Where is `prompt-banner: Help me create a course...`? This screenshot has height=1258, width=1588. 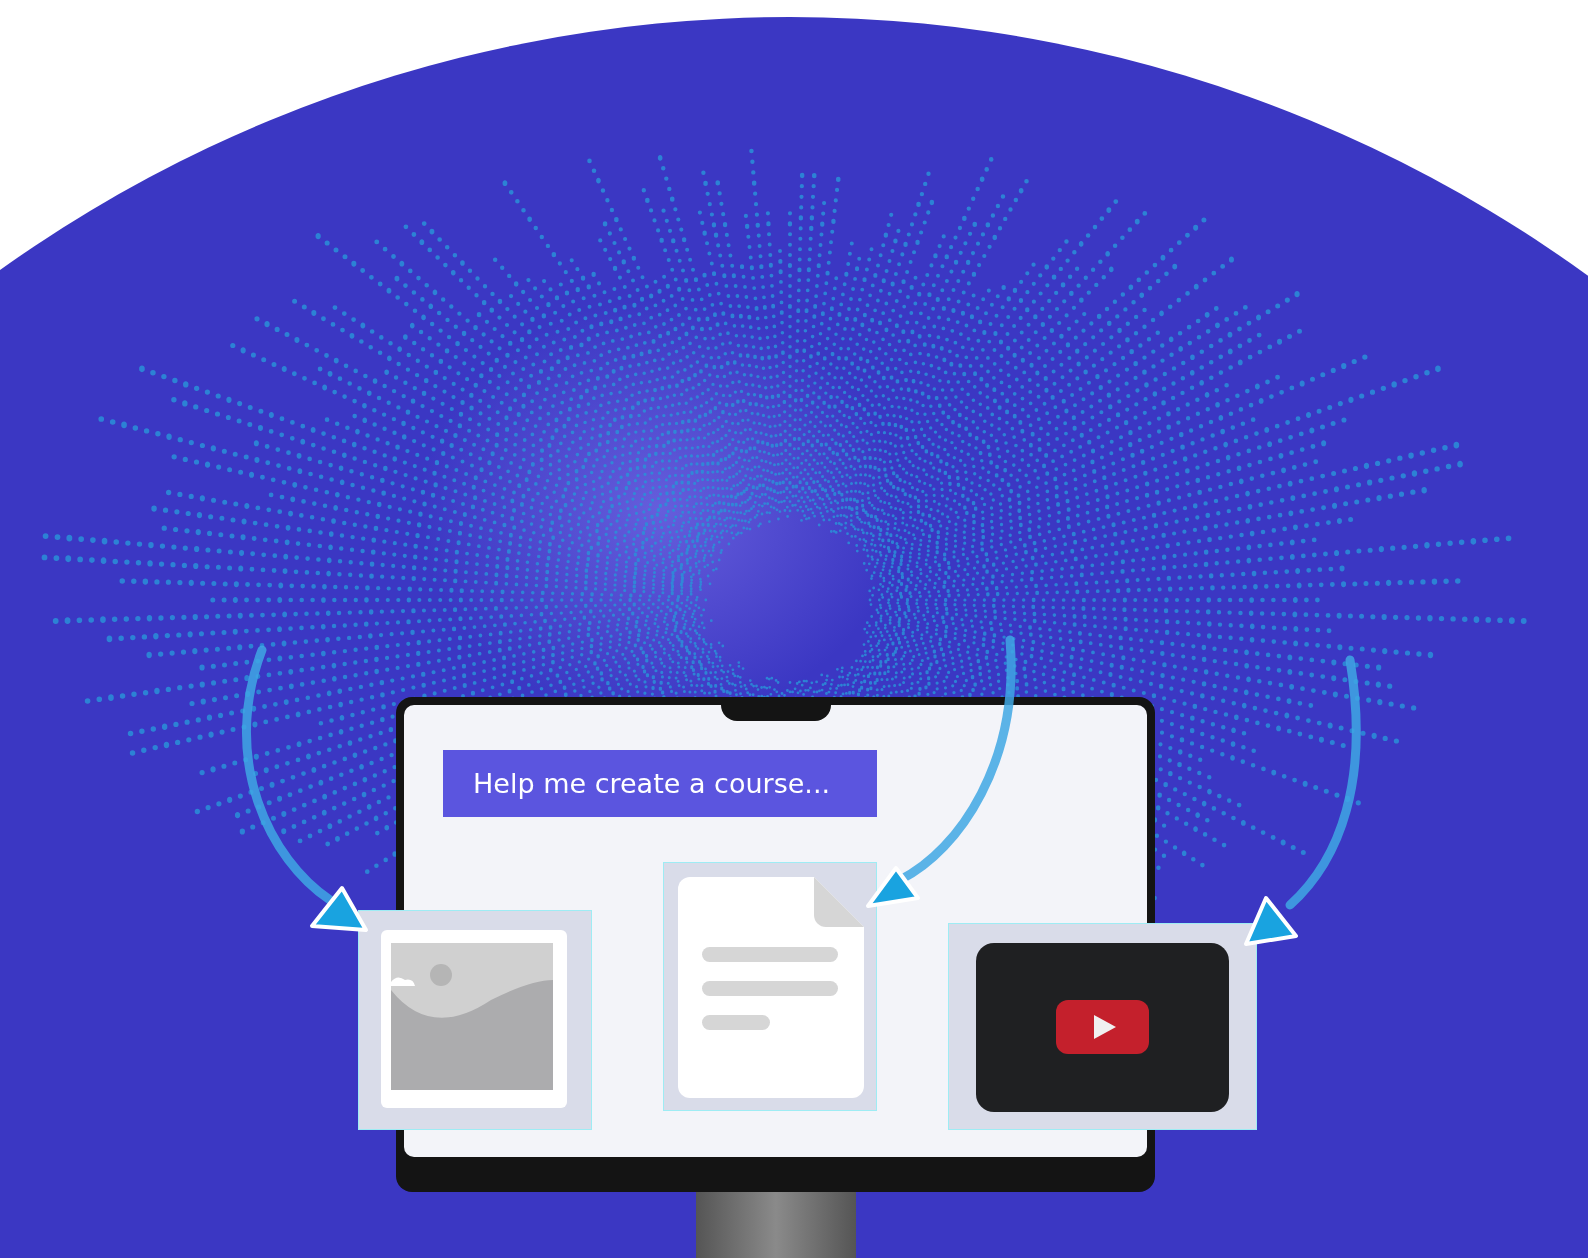 prompt-banner: Help me create a course... is located at coordinates (660, 783).